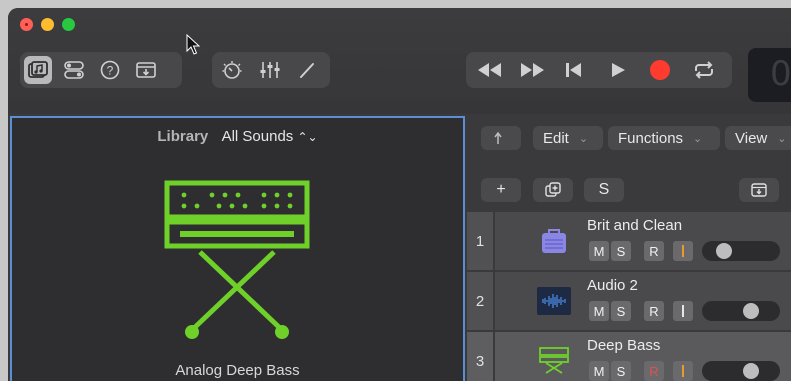 This screenshot has height=381, width=791. I want to click on global-solo-button: S, so click(604, 190).